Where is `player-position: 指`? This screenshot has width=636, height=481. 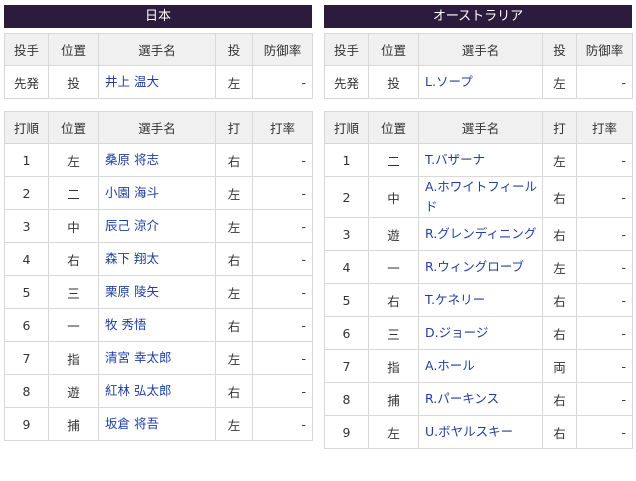 player-position: 指 is located at coordinates (393, 366).